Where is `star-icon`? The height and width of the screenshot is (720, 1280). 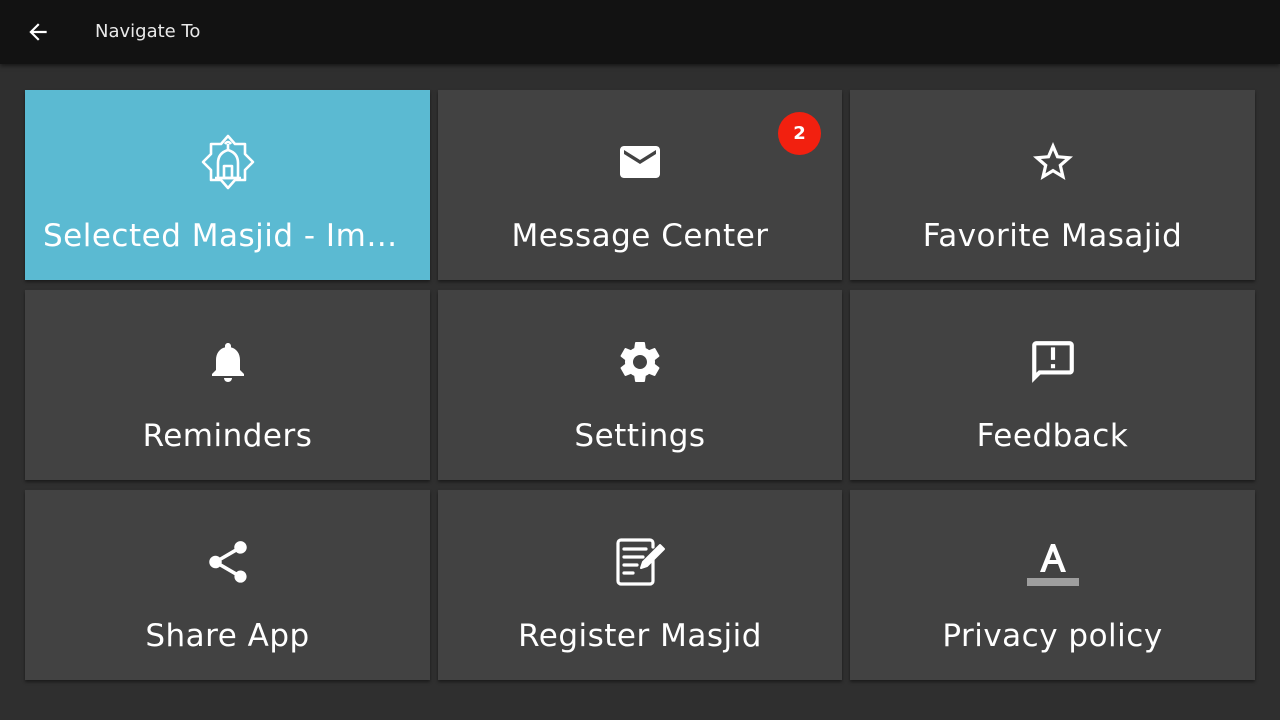
star-icon is located at coordinates (1052, 161).